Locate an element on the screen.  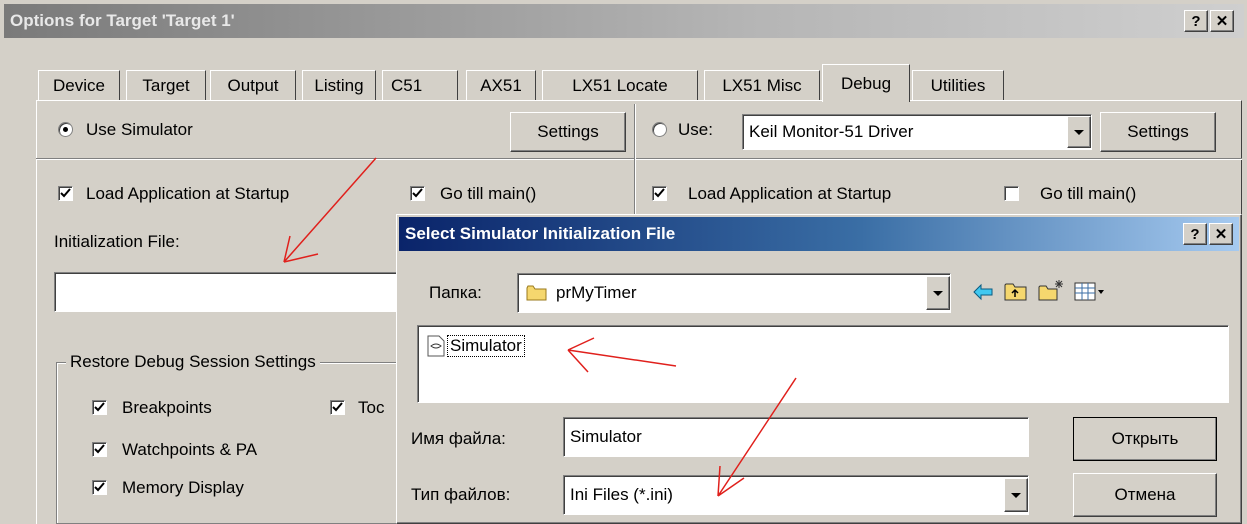
tab-label: Target is located at coordinates (166, 85).